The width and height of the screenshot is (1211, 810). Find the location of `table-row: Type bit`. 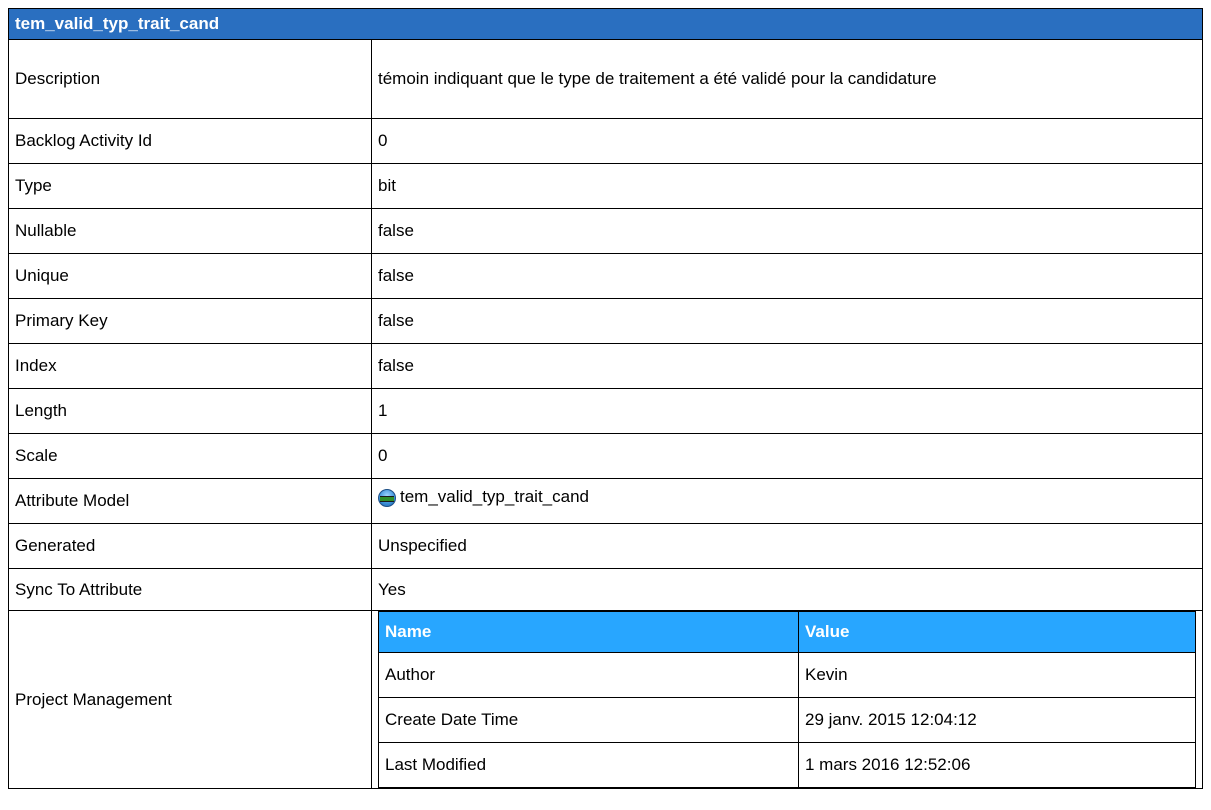

table-row: Type bit is located at coordinates (605, 186).